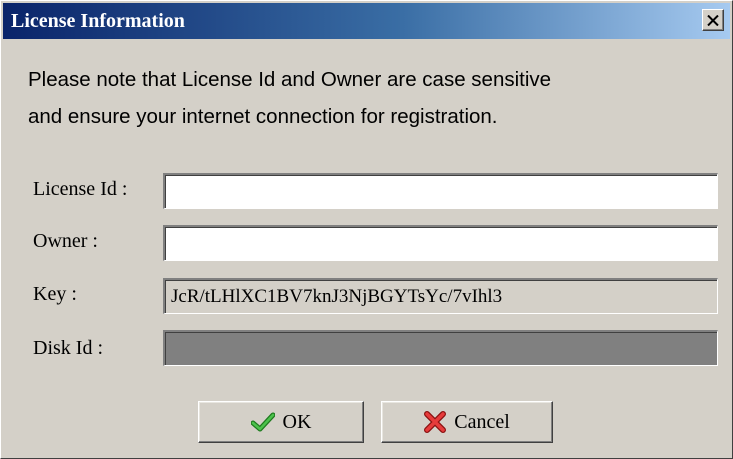  What do you see at coordinates (366, 21) in the screenshot?
I see `title-bar: License Information` at bounding box center [366, 21].